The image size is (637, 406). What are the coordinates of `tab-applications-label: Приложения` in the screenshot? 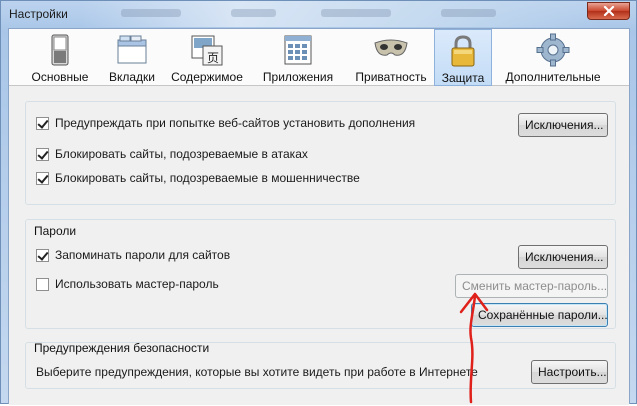 It's located at (298, 77).